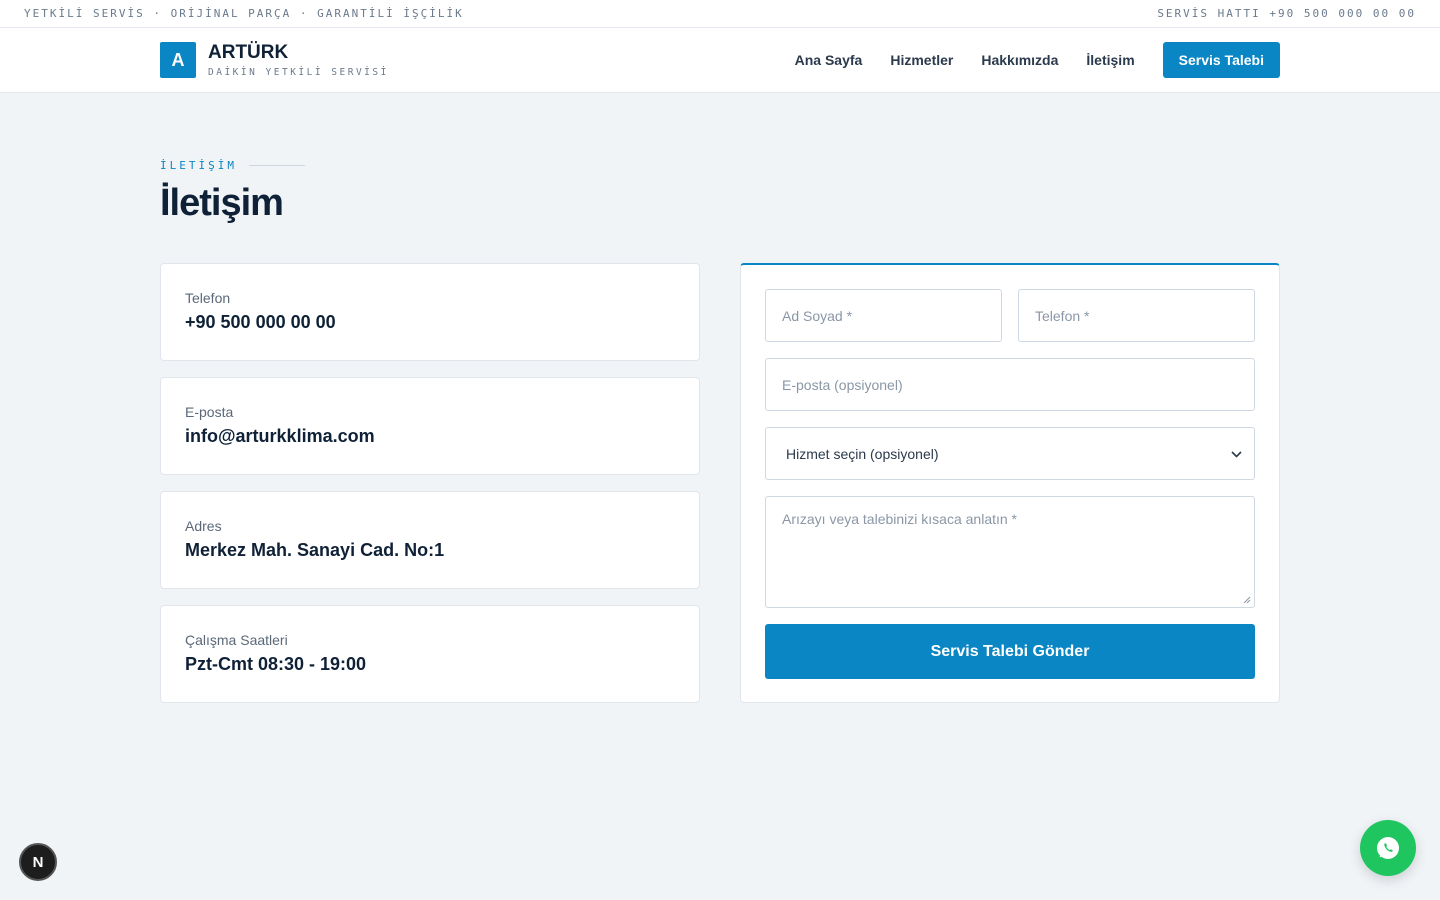 The height and width of the screenshot is (900, 1440). Describe the element at coordinates (1019, 60) in the screenshot. I see `nav-link-about: Hakkımızda` at that location.